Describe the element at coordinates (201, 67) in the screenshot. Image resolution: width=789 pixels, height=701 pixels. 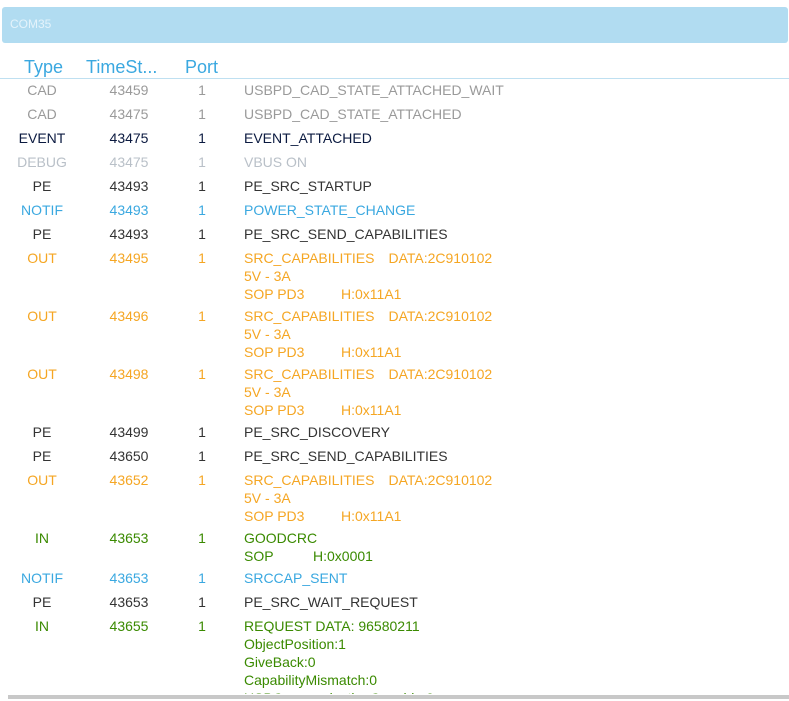
I see `column-header-port: Port` at that location.